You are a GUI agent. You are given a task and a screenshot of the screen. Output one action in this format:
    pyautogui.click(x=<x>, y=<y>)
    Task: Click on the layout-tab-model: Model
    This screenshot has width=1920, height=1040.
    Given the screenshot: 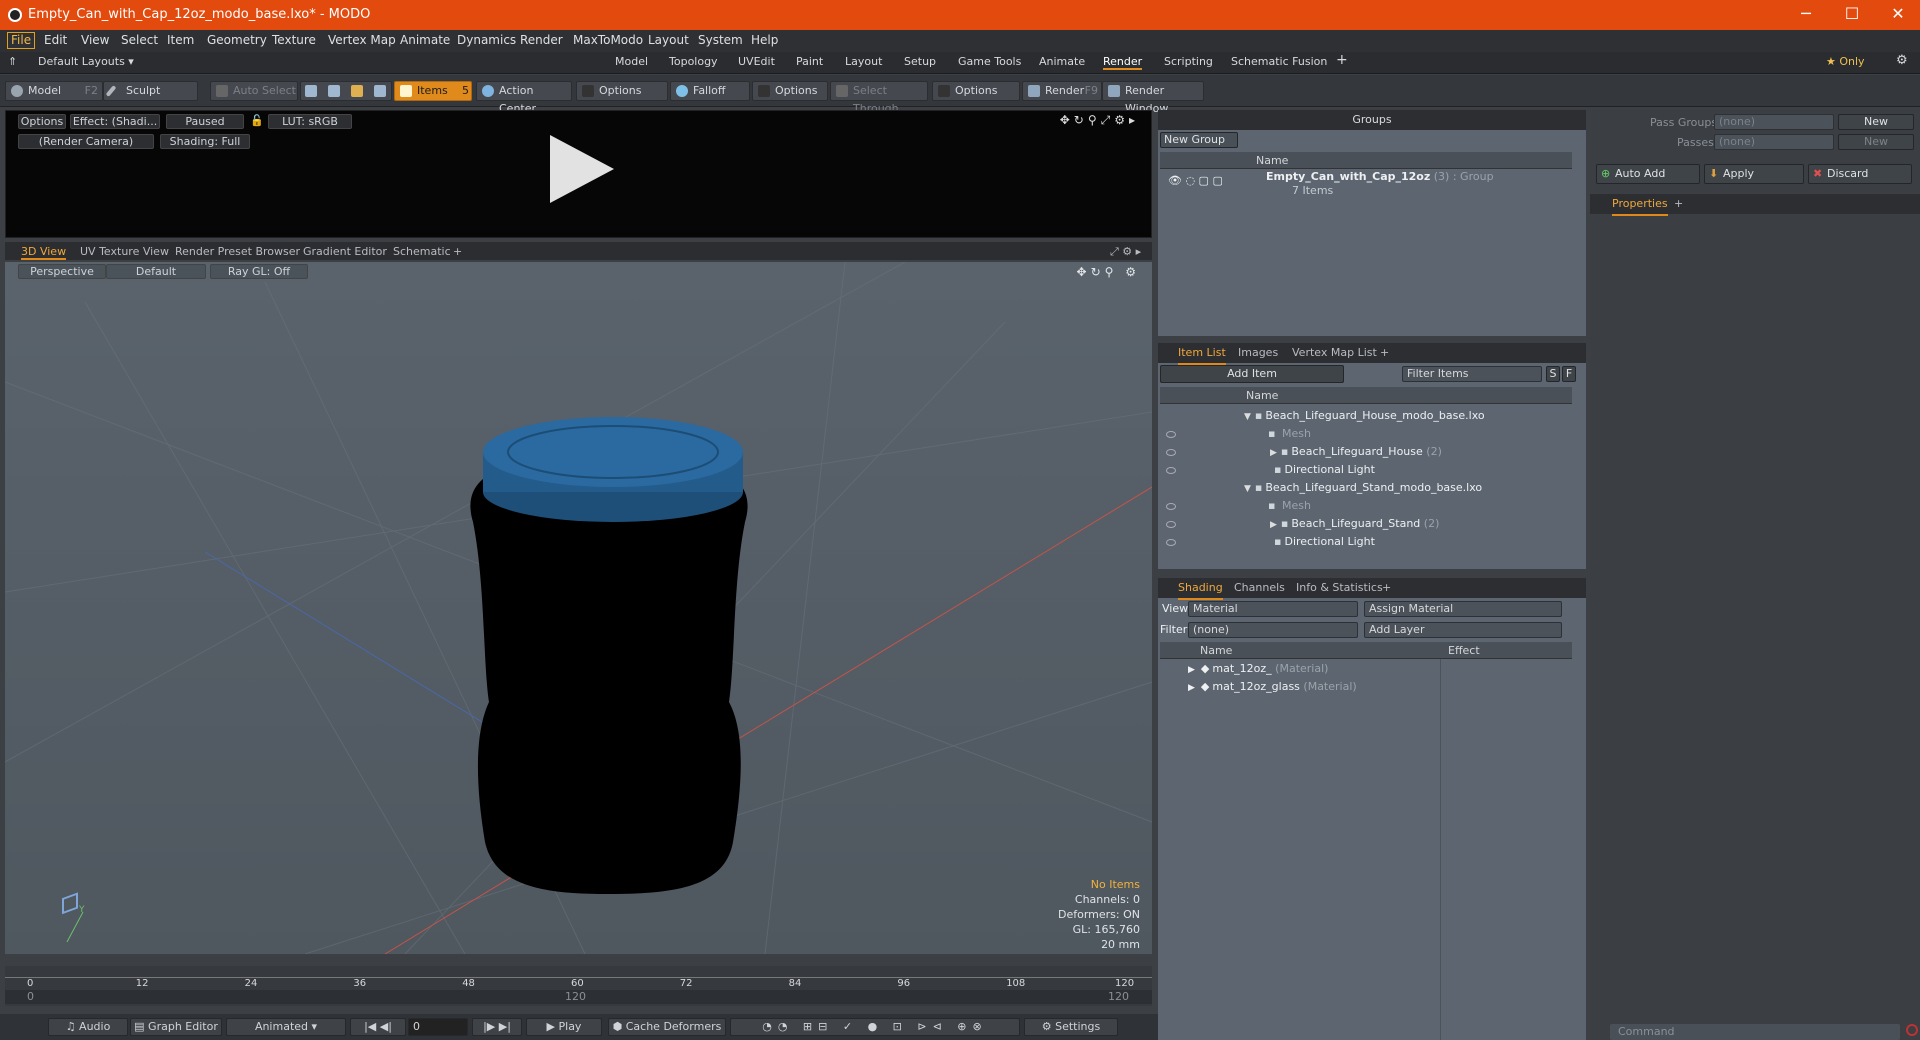 What is the action you would take?
    pyautogui.click(x=631, y=61)
    